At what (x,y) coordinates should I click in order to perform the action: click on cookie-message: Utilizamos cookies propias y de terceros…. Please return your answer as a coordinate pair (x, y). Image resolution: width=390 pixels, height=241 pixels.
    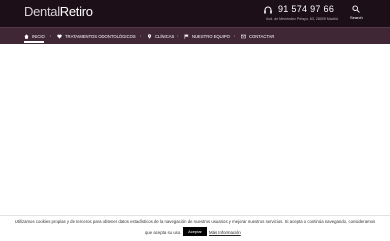
    Looking at the image, I should click on (195, 221).